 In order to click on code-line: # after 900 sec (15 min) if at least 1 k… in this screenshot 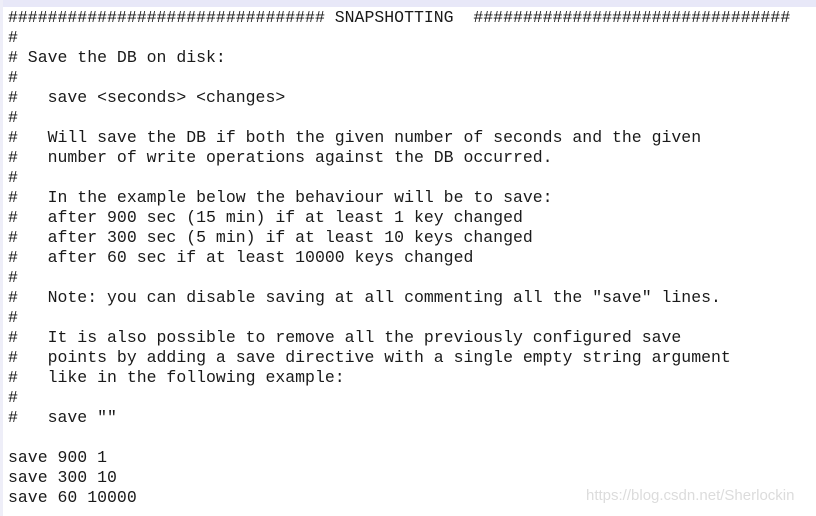, I will do `click(399, 218)`.